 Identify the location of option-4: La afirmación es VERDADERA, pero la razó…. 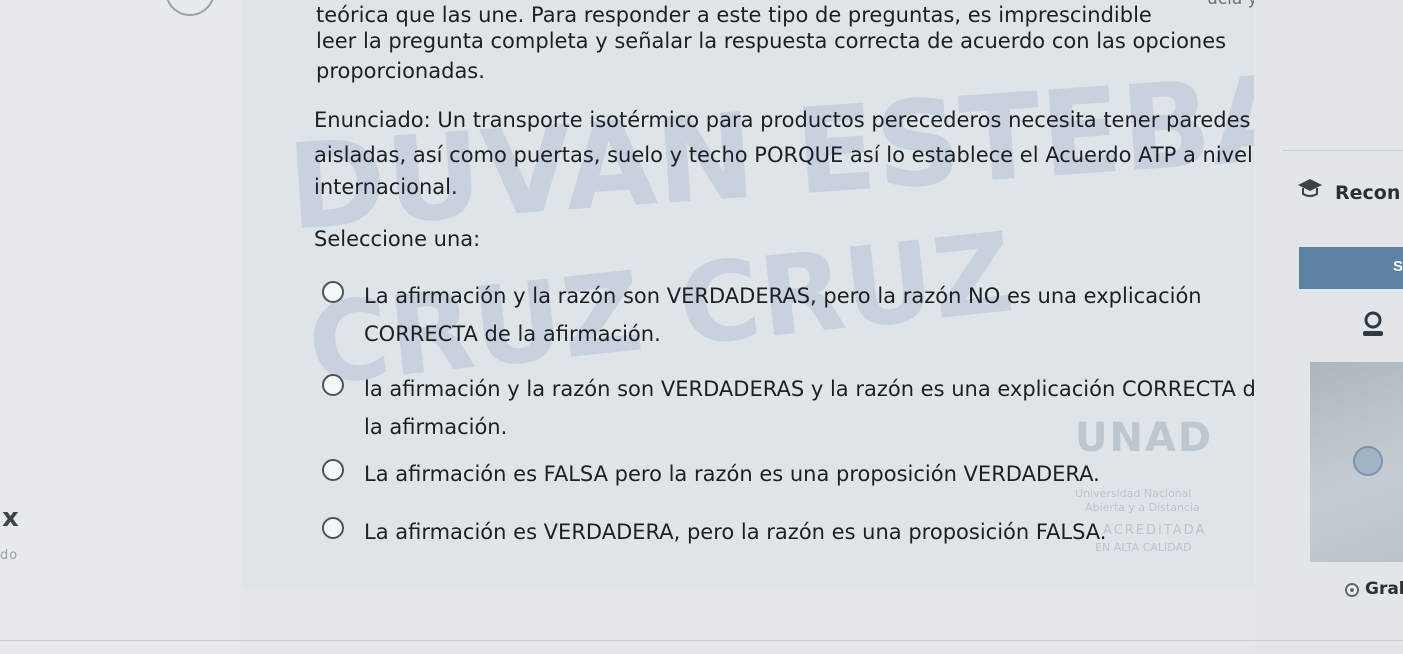
(714, 532).